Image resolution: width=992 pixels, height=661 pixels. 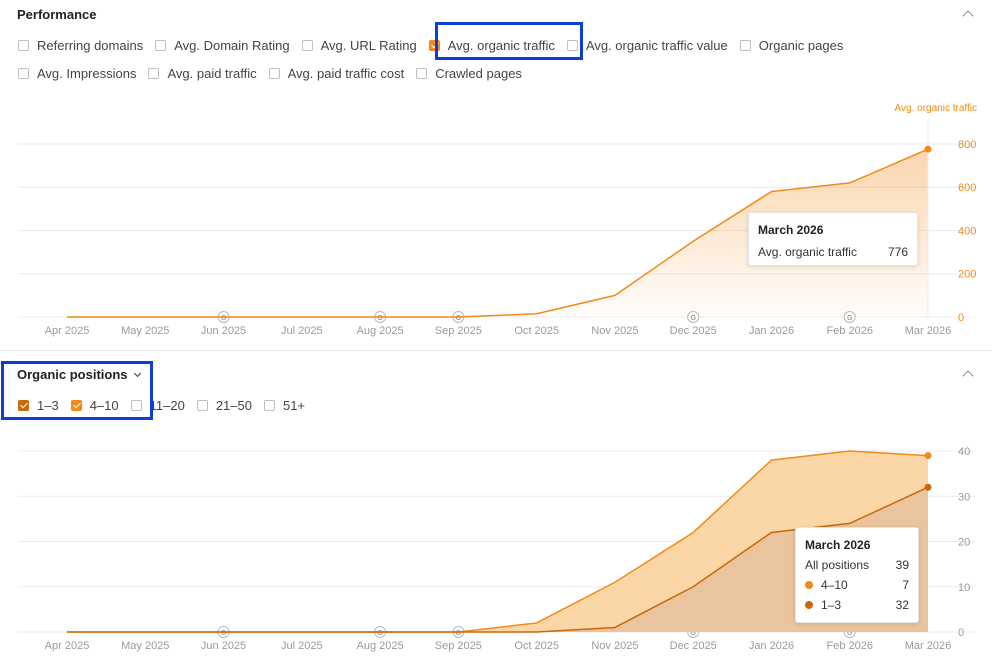 I want to click on tooltip-value: 776, so click(x=897, y=252).